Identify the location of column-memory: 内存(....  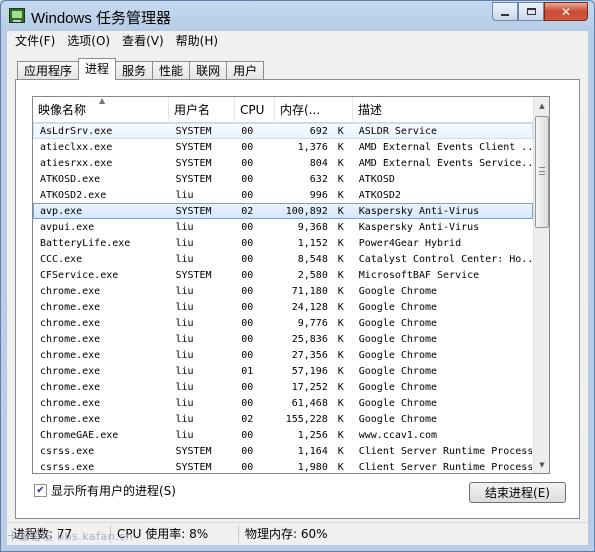
(314, 110).